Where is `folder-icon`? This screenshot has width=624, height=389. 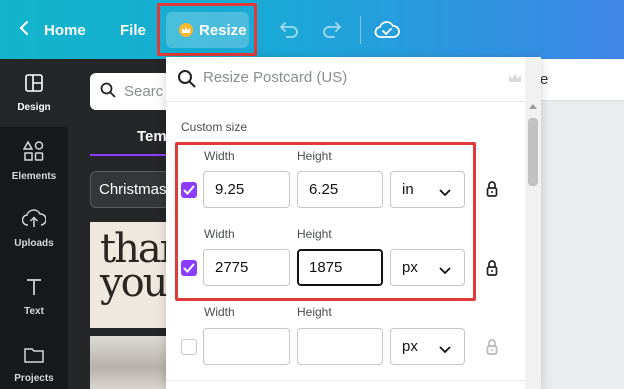
folder-icon is located at coordinates (34, 357).